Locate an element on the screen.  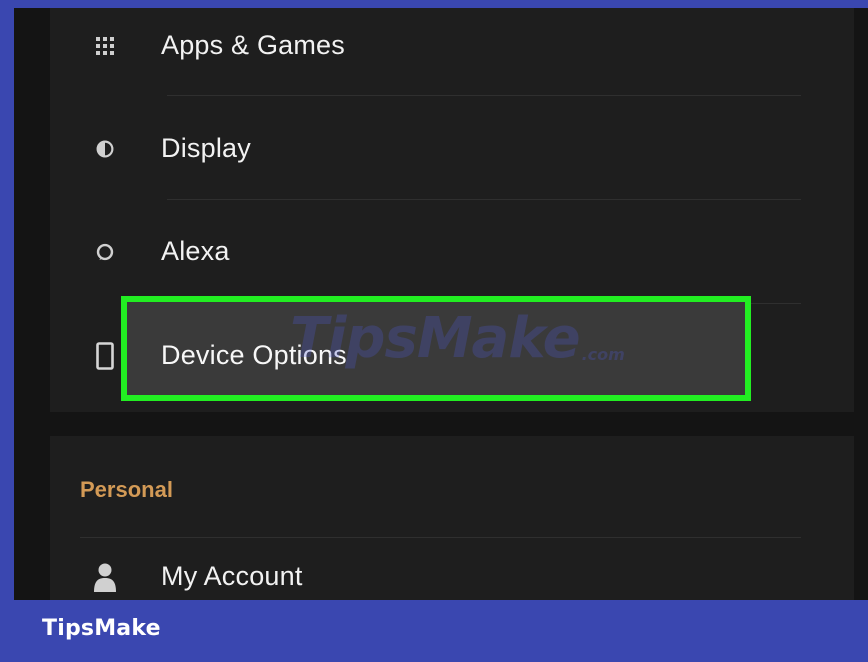
alexa-ring-icon is located at coordinates (105, 252).